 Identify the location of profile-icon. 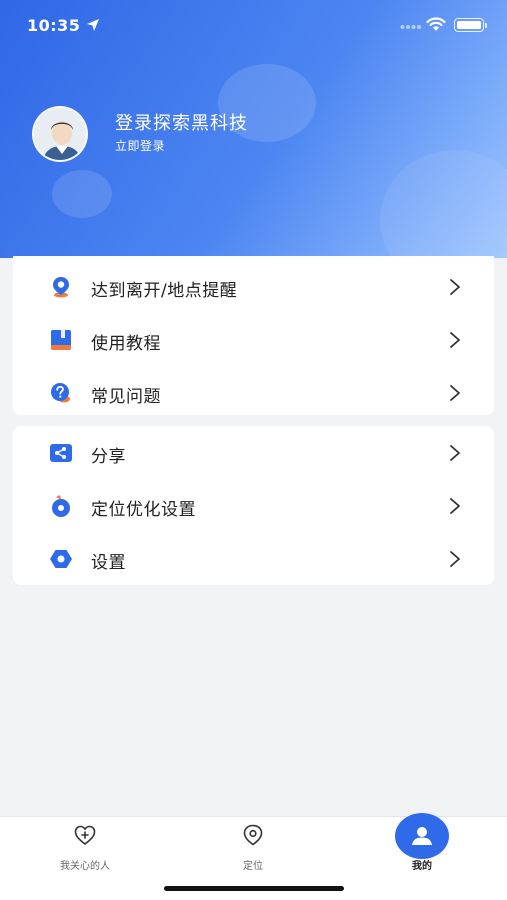
(422, 836).